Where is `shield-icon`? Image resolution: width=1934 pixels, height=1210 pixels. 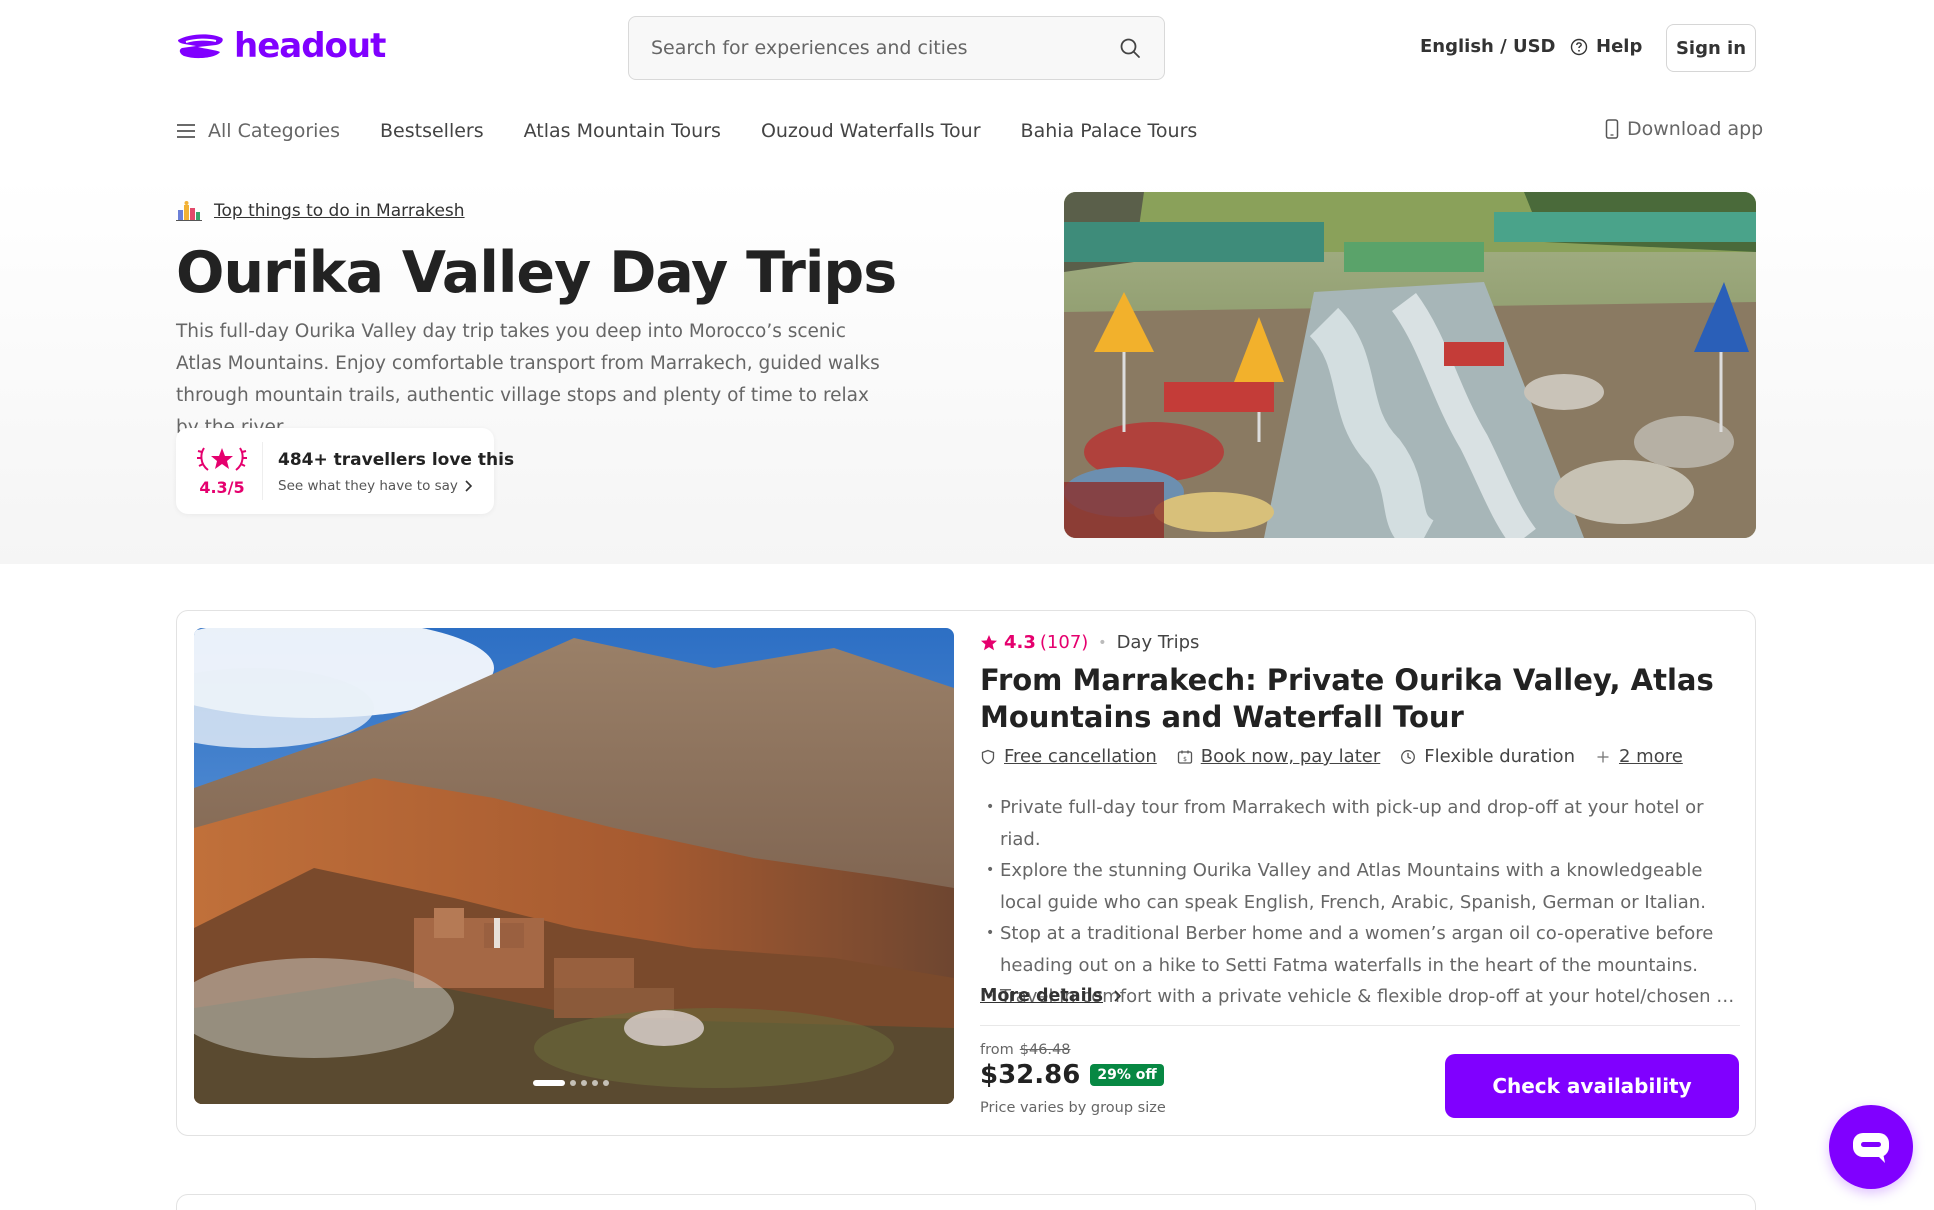
shield-icon is located at coordinates (988, 756).